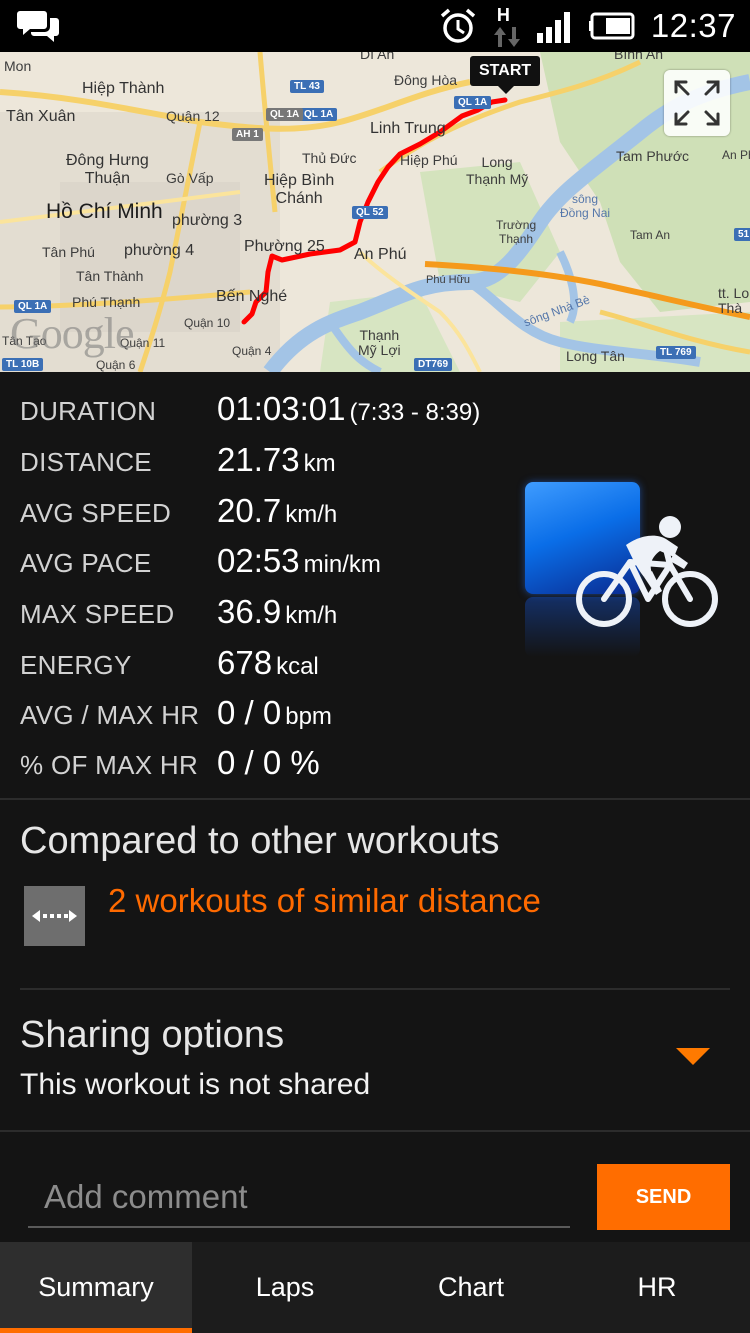  I want to click on map-label: Tân Xuân, so click(41, 116).